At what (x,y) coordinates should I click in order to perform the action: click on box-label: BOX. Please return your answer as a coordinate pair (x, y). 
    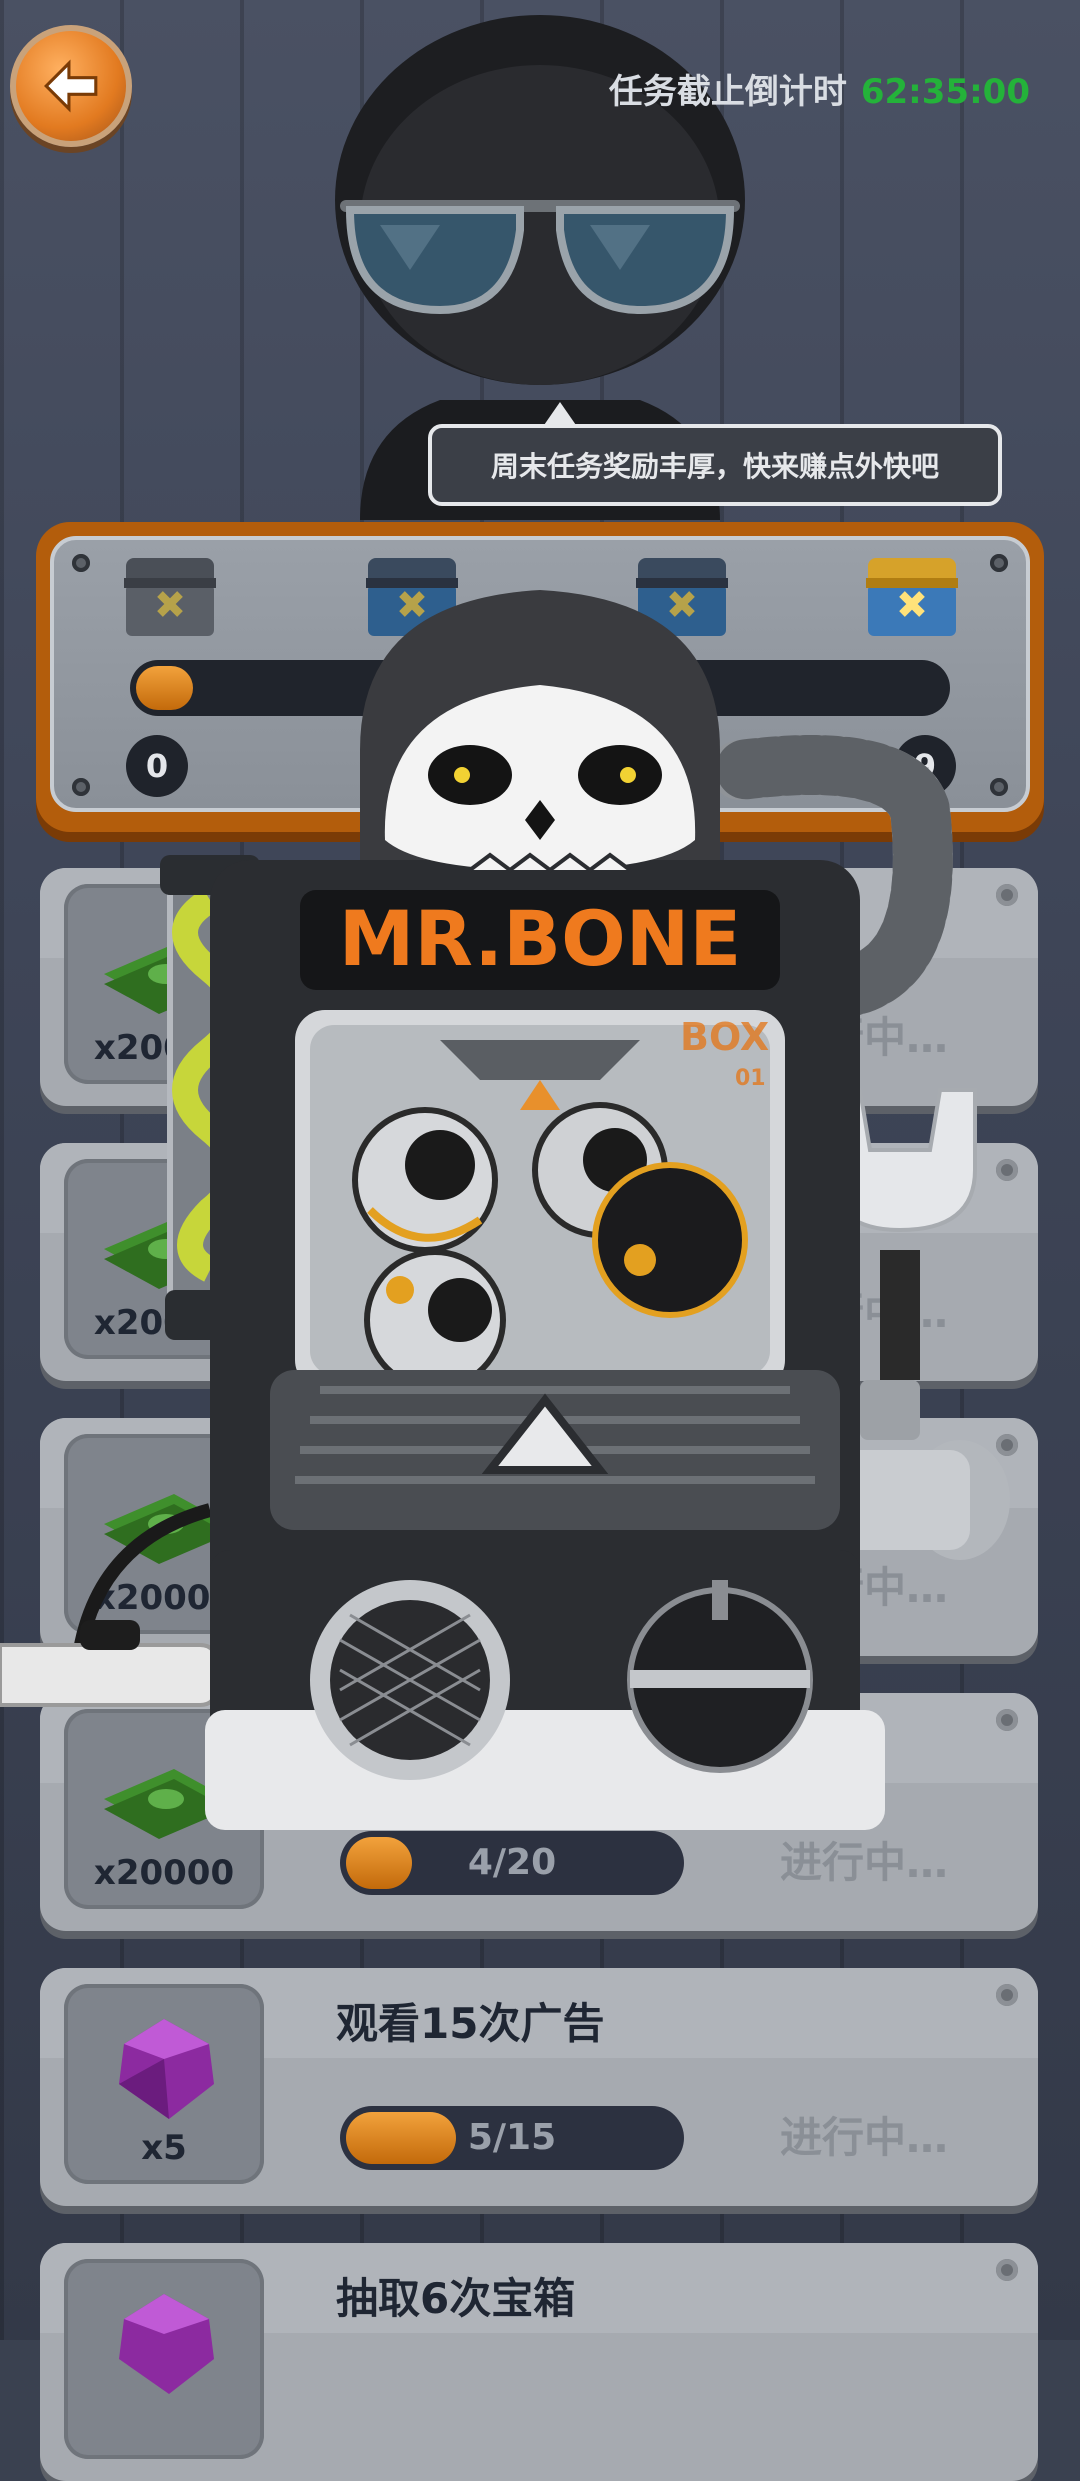
    Looking at the image, I should click on (724, 1037).